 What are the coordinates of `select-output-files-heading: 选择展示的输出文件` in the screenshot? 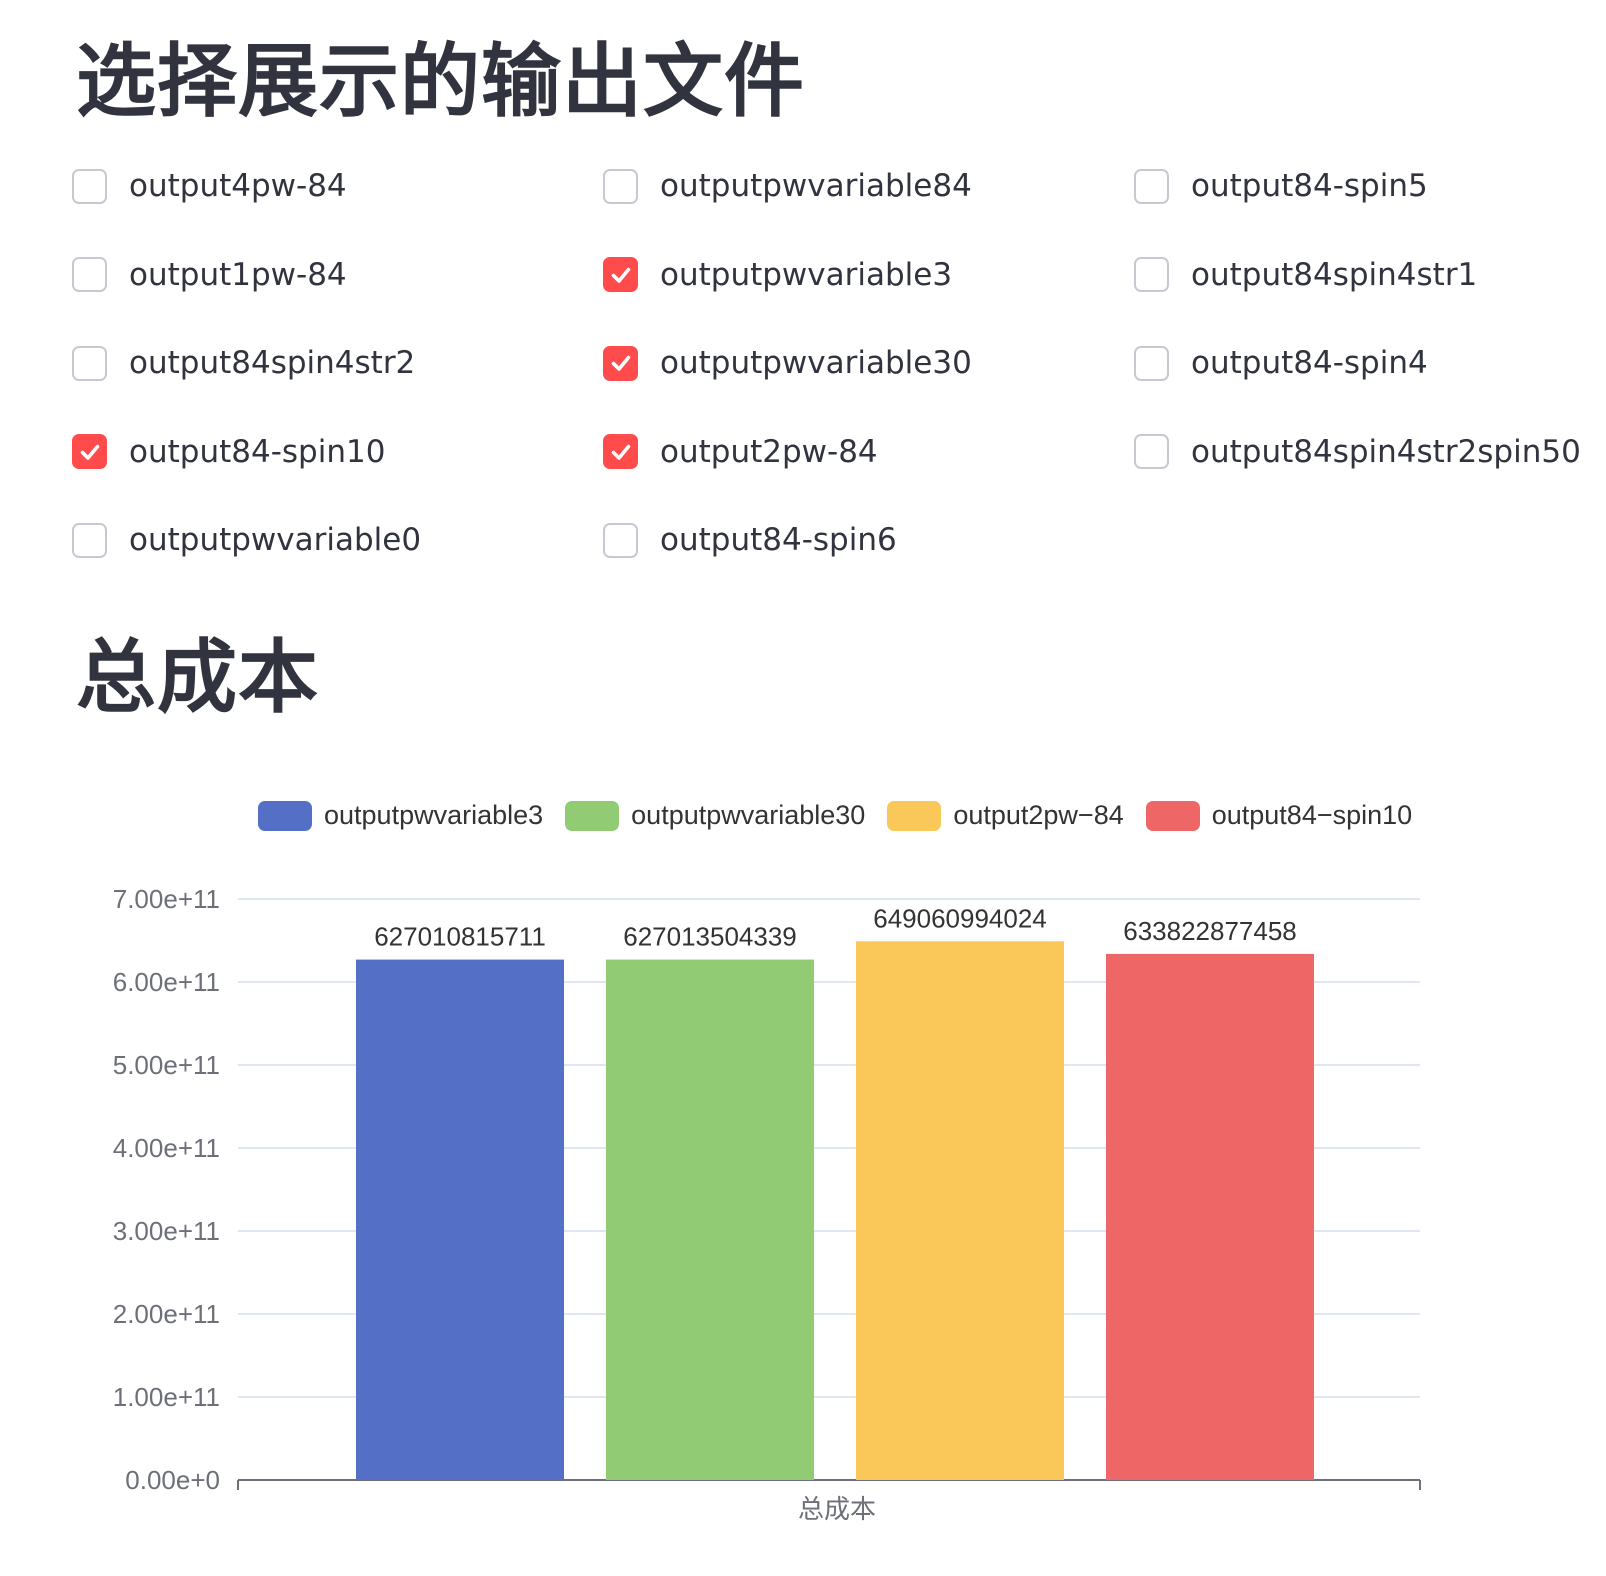 It's located at (440, 81).